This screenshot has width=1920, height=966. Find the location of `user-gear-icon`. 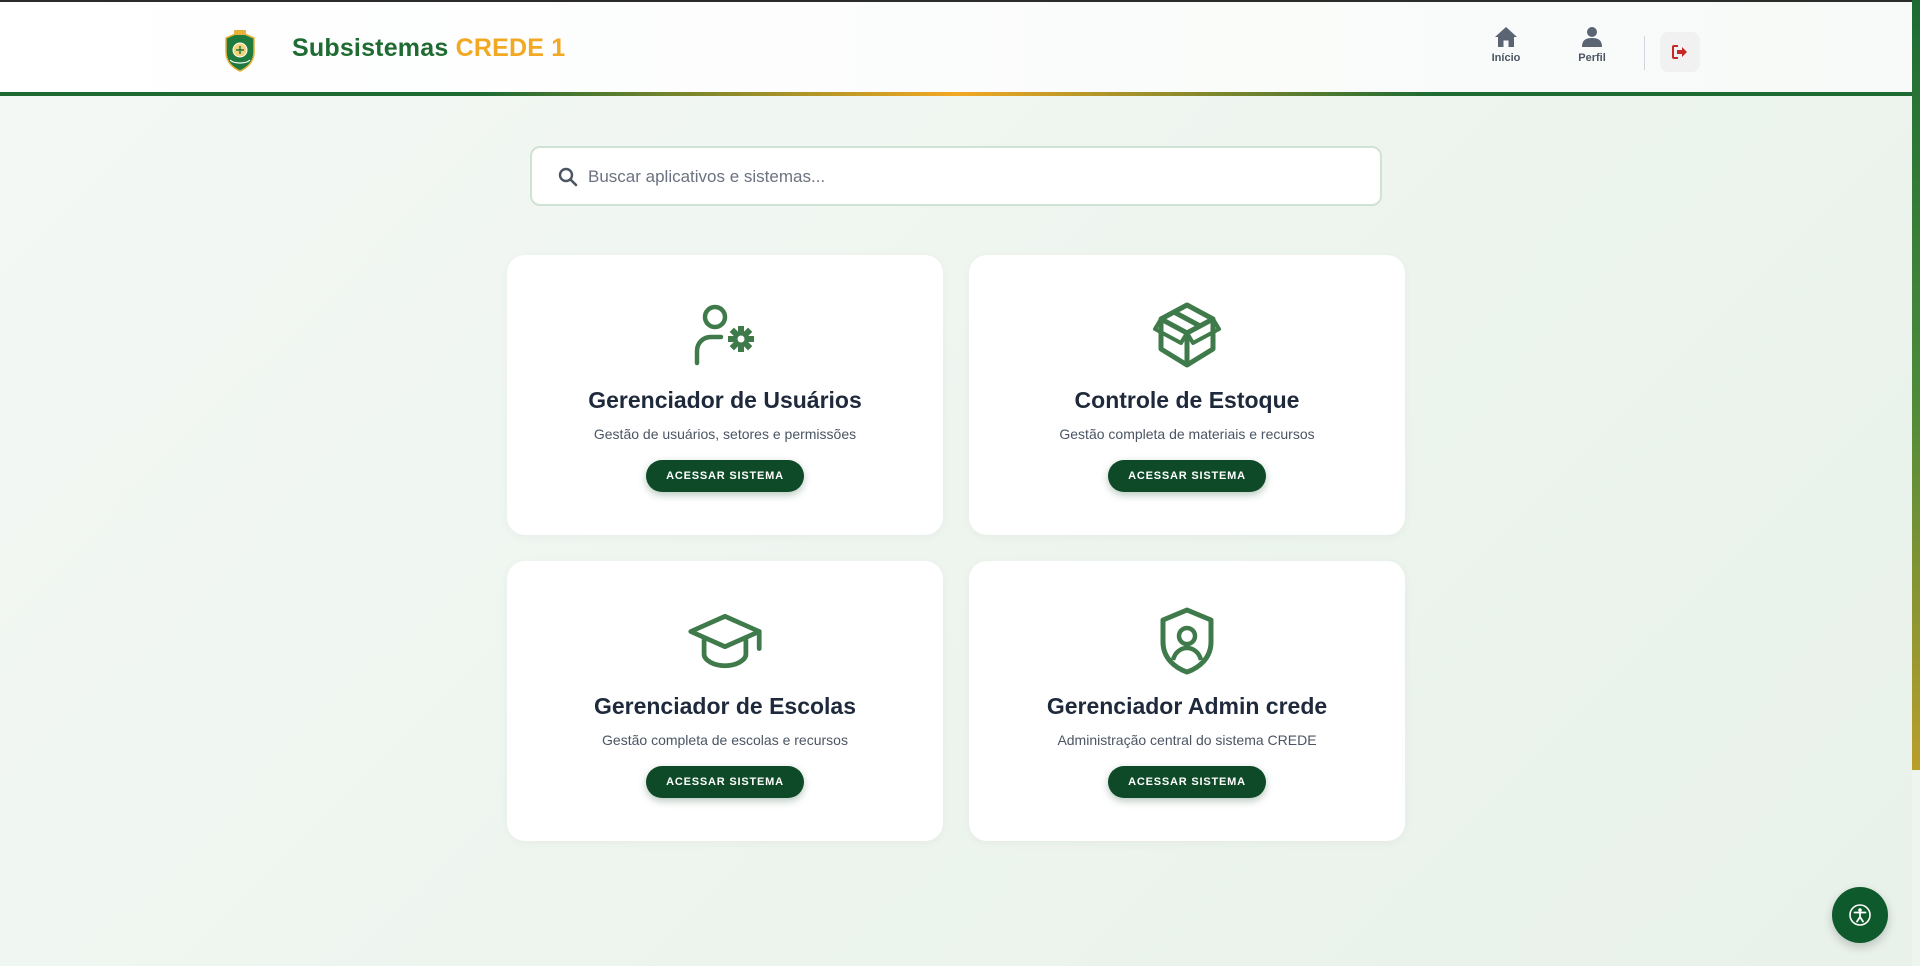

user-gear-icon is located at coordinates (724, 335).